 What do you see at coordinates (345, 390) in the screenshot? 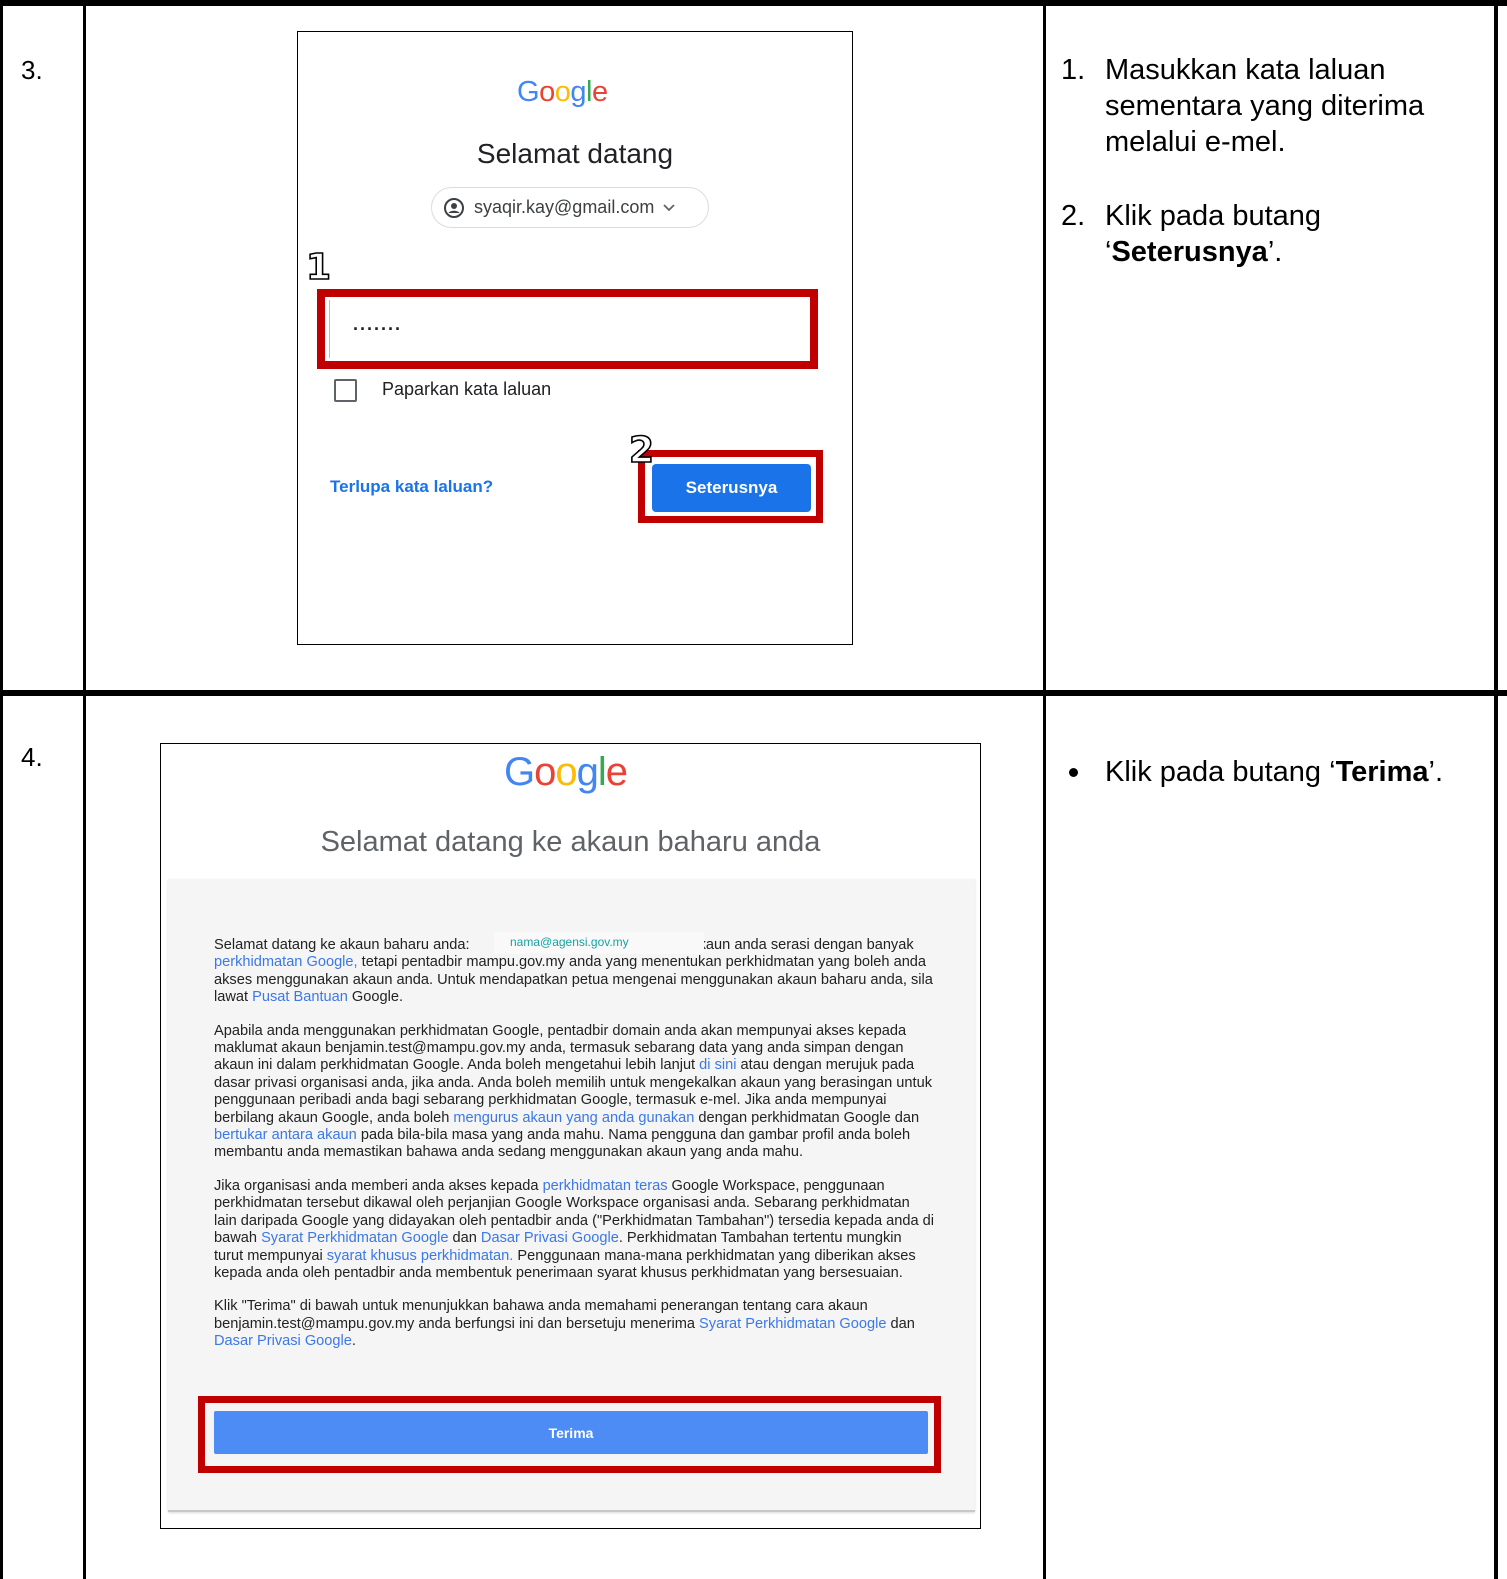
I see `show-password-checkbox` at bounding box center [345, 390].